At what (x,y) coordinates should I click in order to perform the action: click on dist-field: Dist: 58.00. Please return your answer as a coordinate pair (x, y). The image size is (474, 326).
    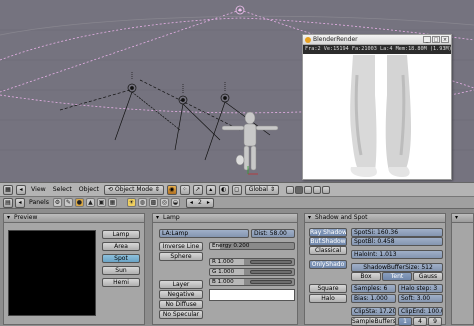
    Looking at the image, I should click on (273, 233).